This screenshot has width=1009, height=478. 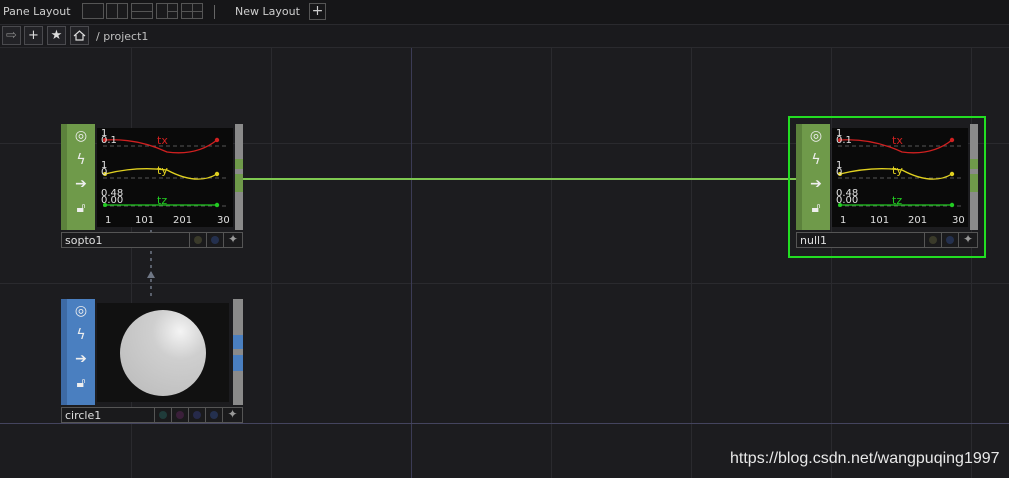 I want to click on circle-preview, so click(x=163, y=353).